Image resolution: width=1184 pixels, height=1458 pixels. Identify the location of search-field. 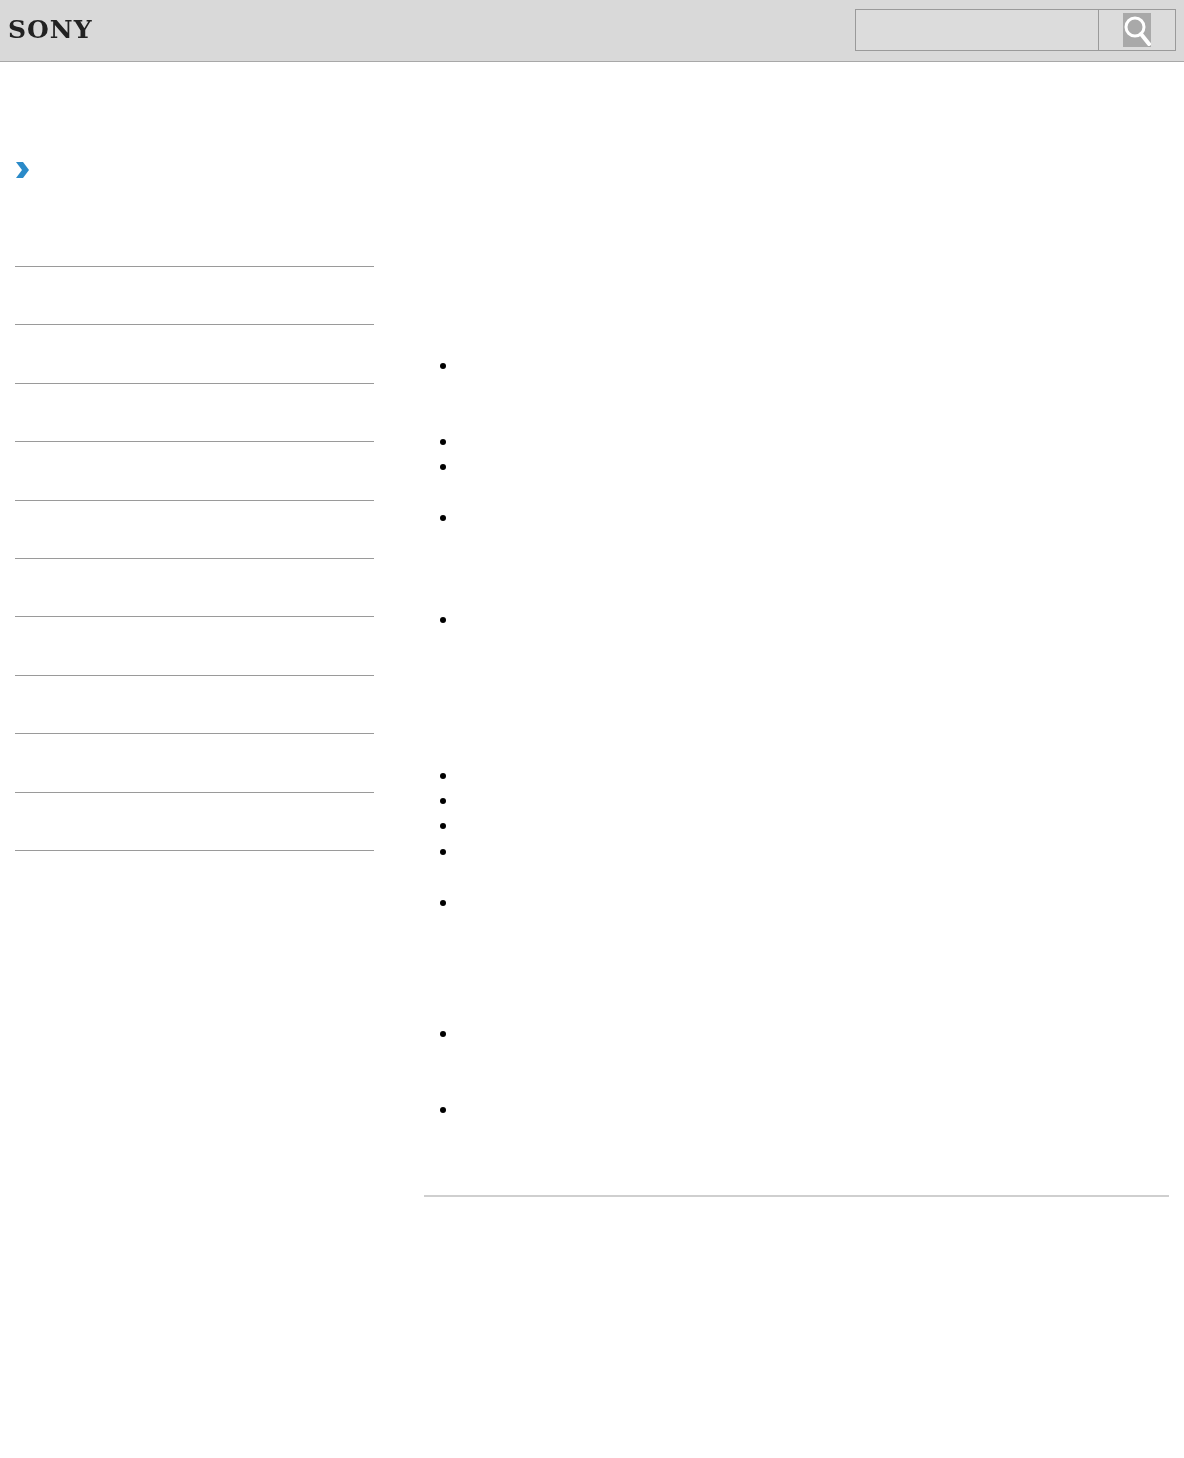
(977, 29).